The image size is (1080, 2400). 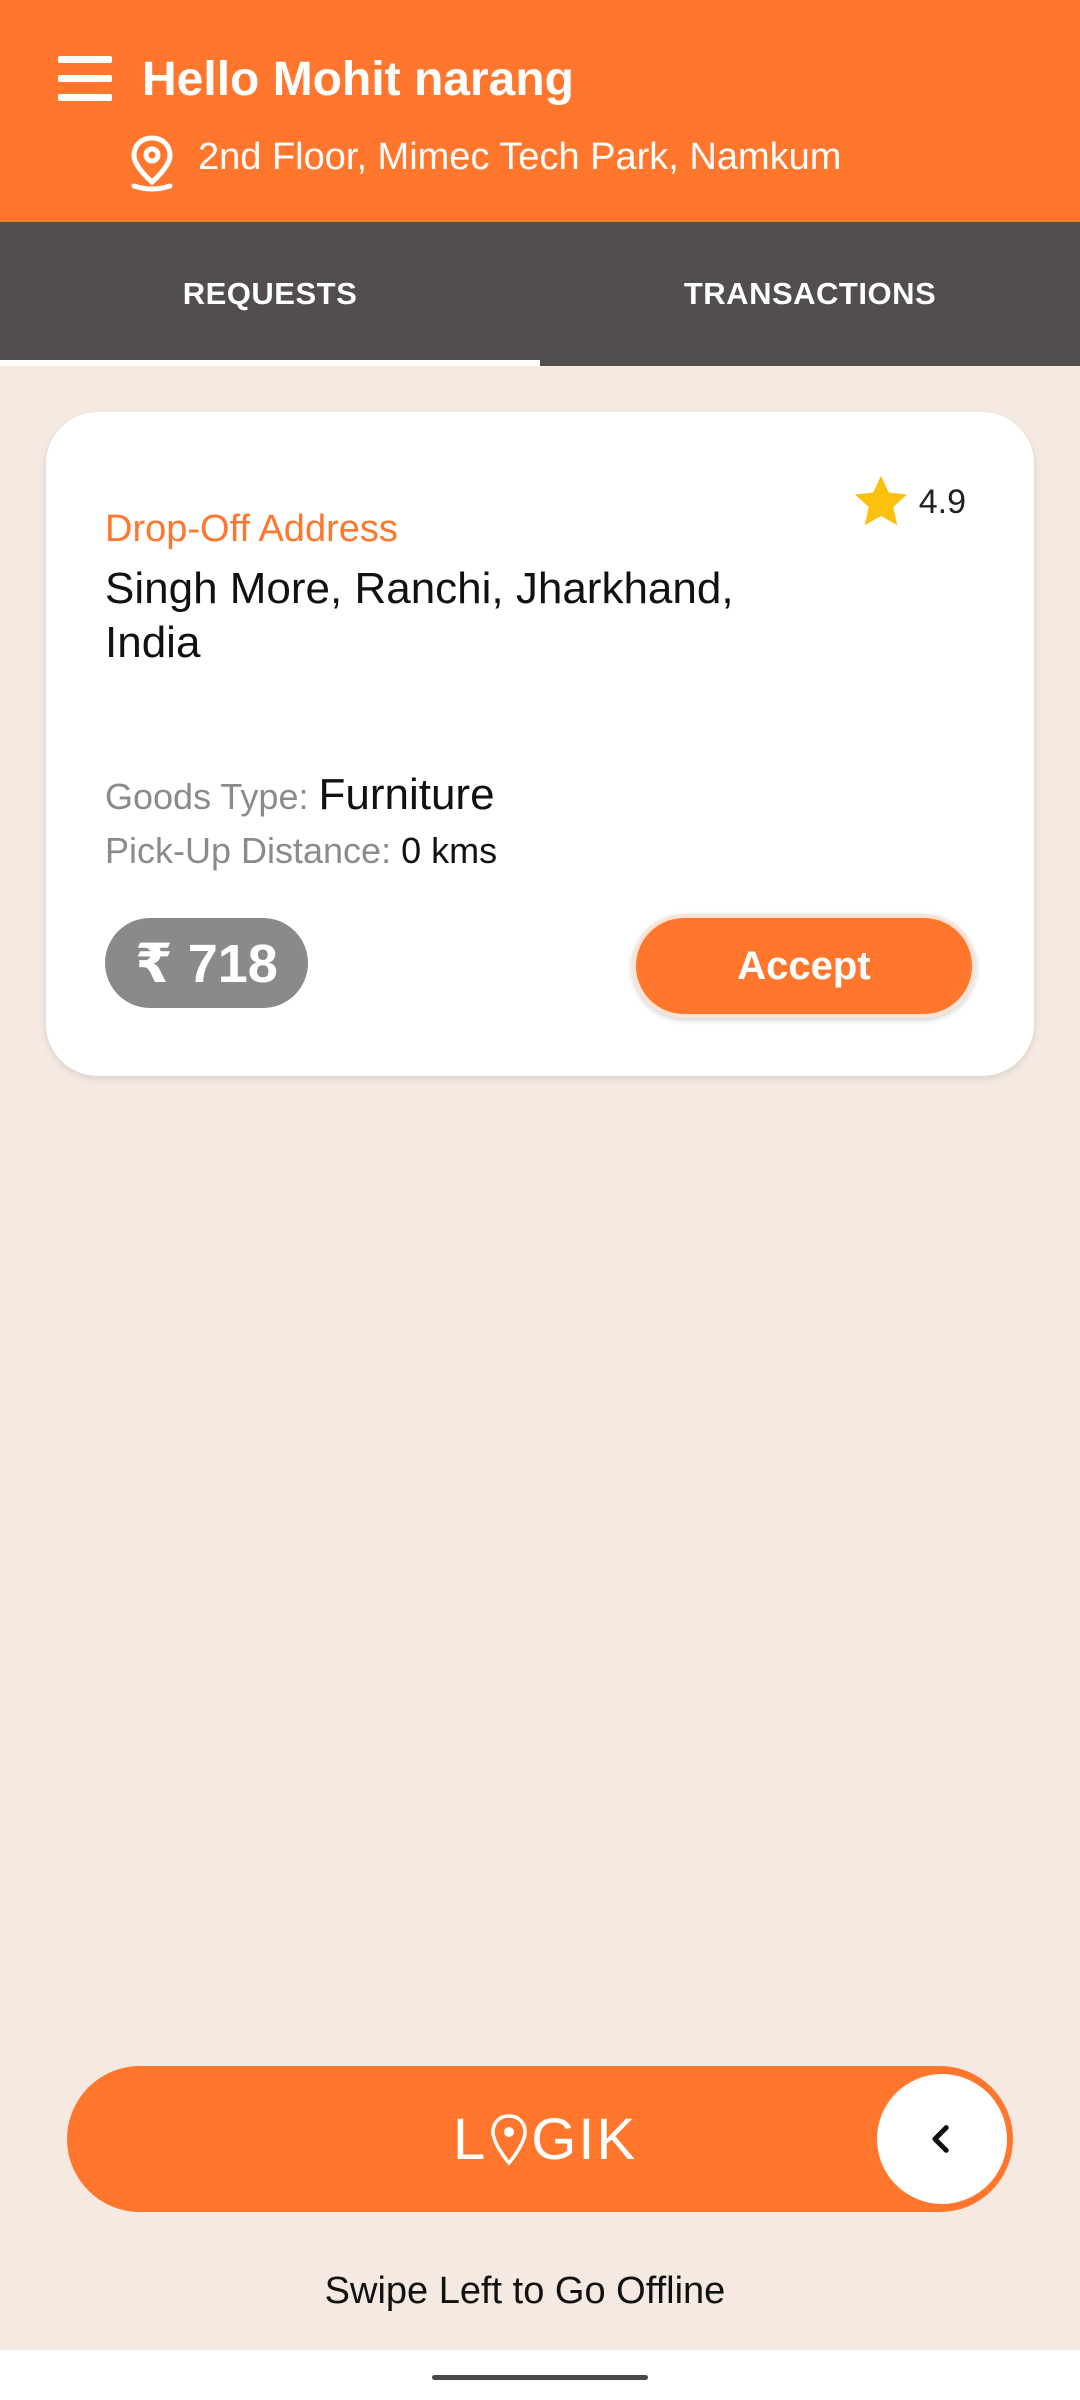 What do you see at coordinates (470, 2139) in the screenshot?
I see `logo-text-left: L` at bounding box center [470, 2139].